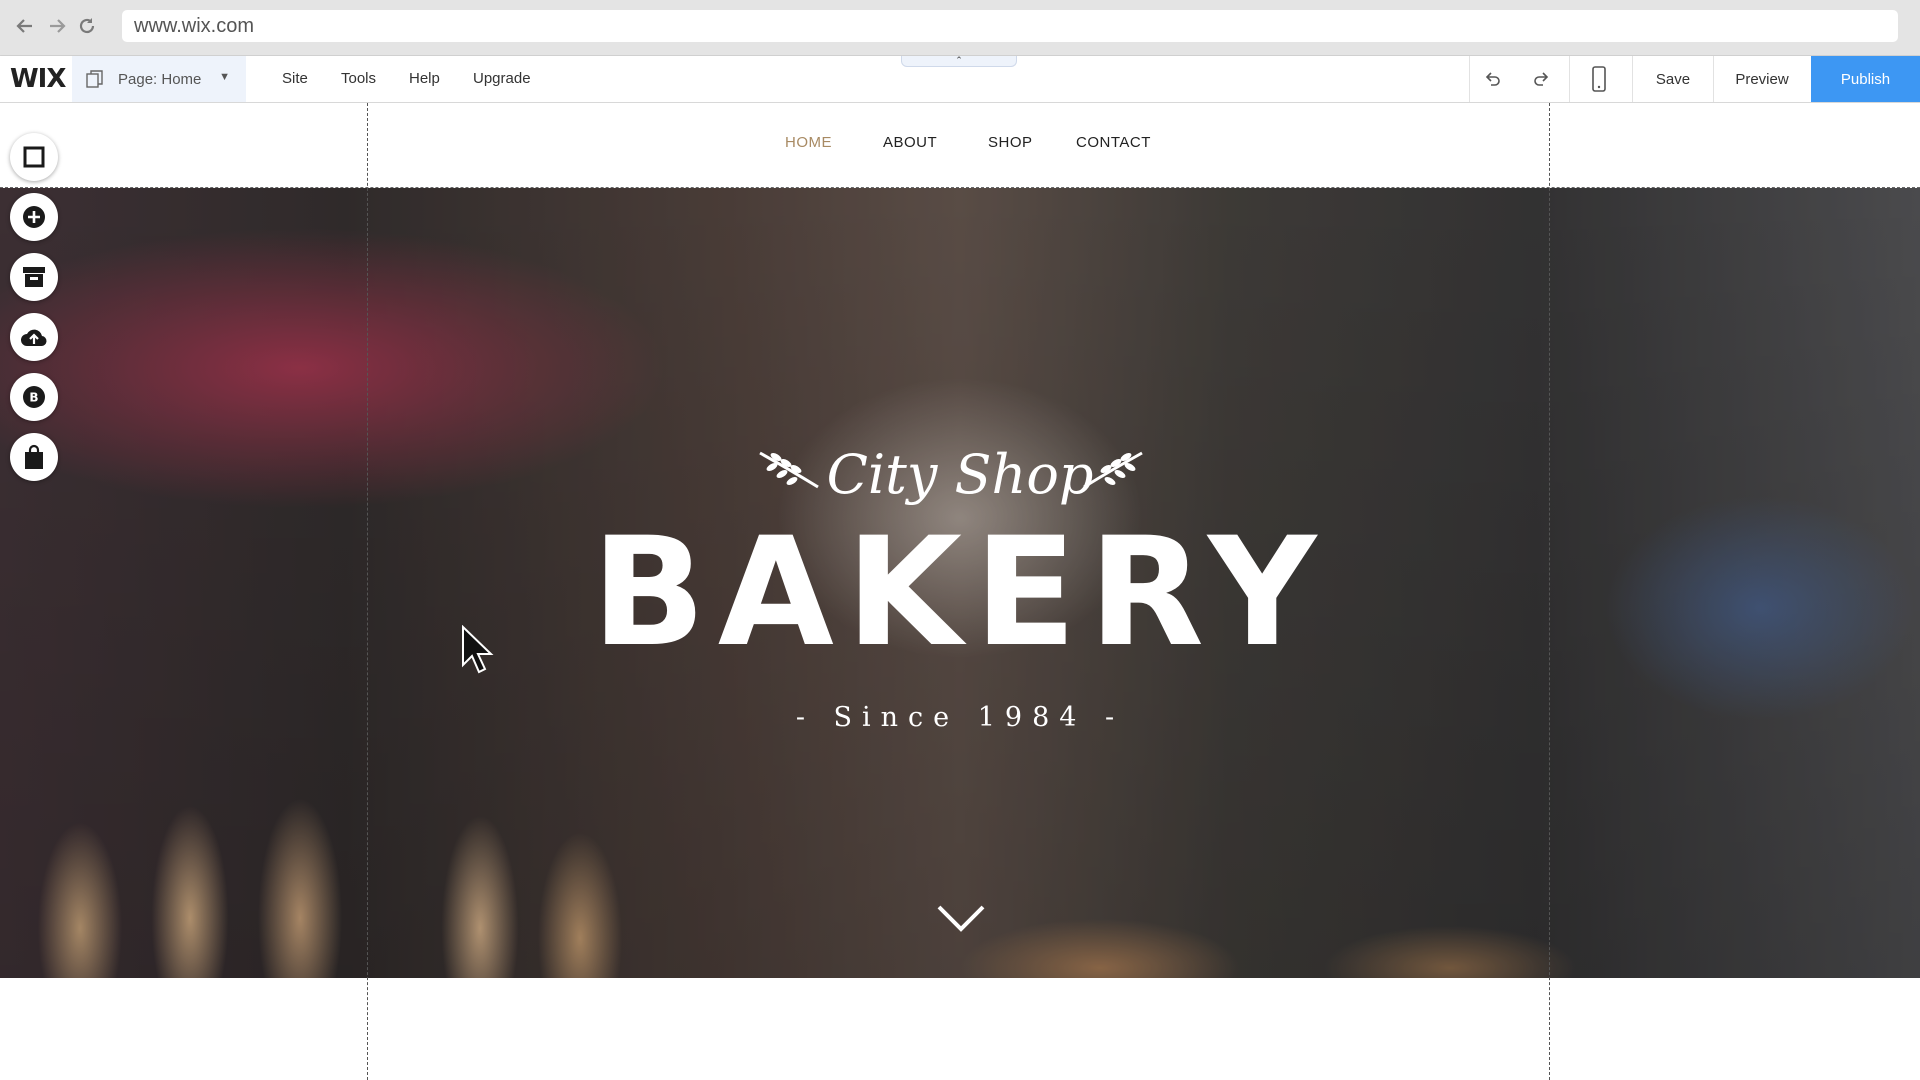  I want to click on menu-help: Help, so click(424, 78).